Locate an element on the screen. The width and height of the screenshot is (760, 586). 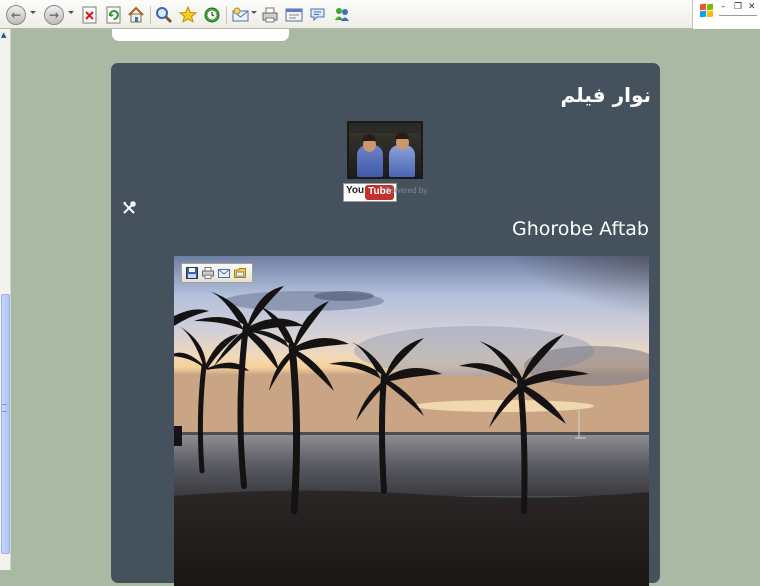
restore-icon: ❐ is located at coordinates (738, 7).